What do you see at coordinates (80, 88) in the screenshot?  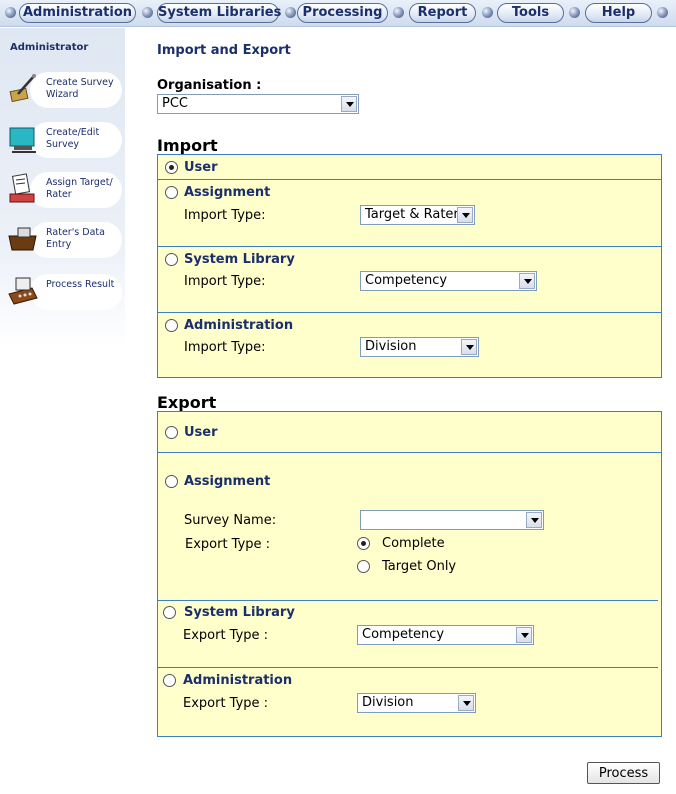 I see `sidebar-item-label: Create Survey Wizard` at bounding box center [80, 88].